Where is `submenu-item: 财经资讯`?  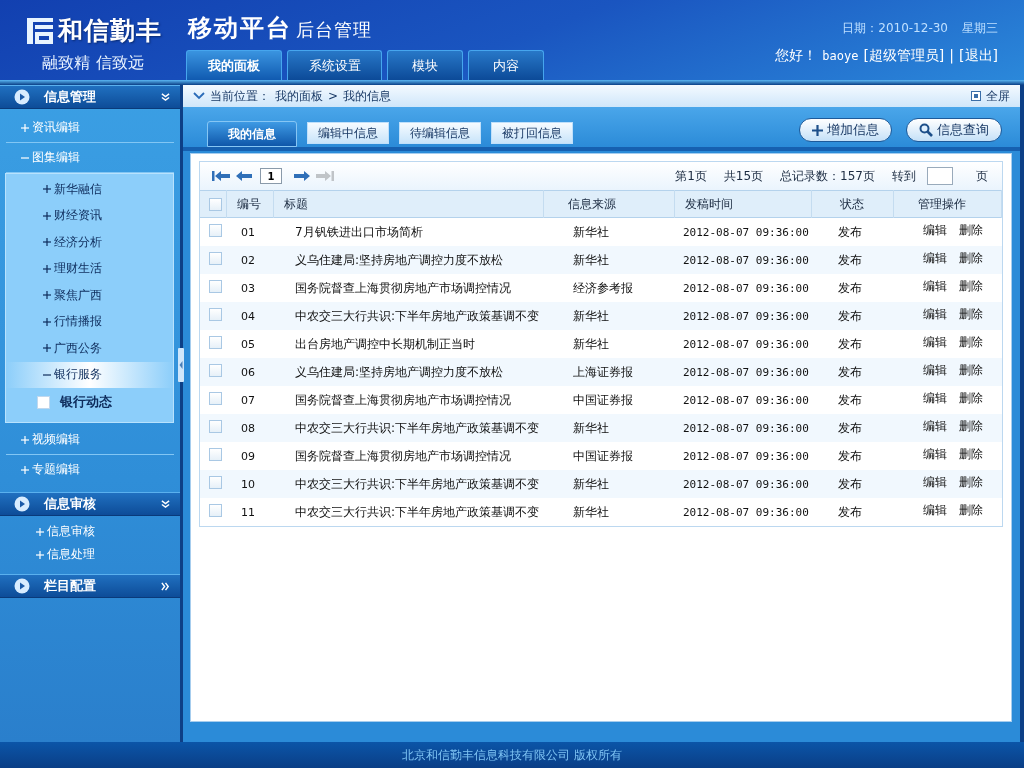
submenu-item: 财经资讯 is located at coordinates (89, 215).